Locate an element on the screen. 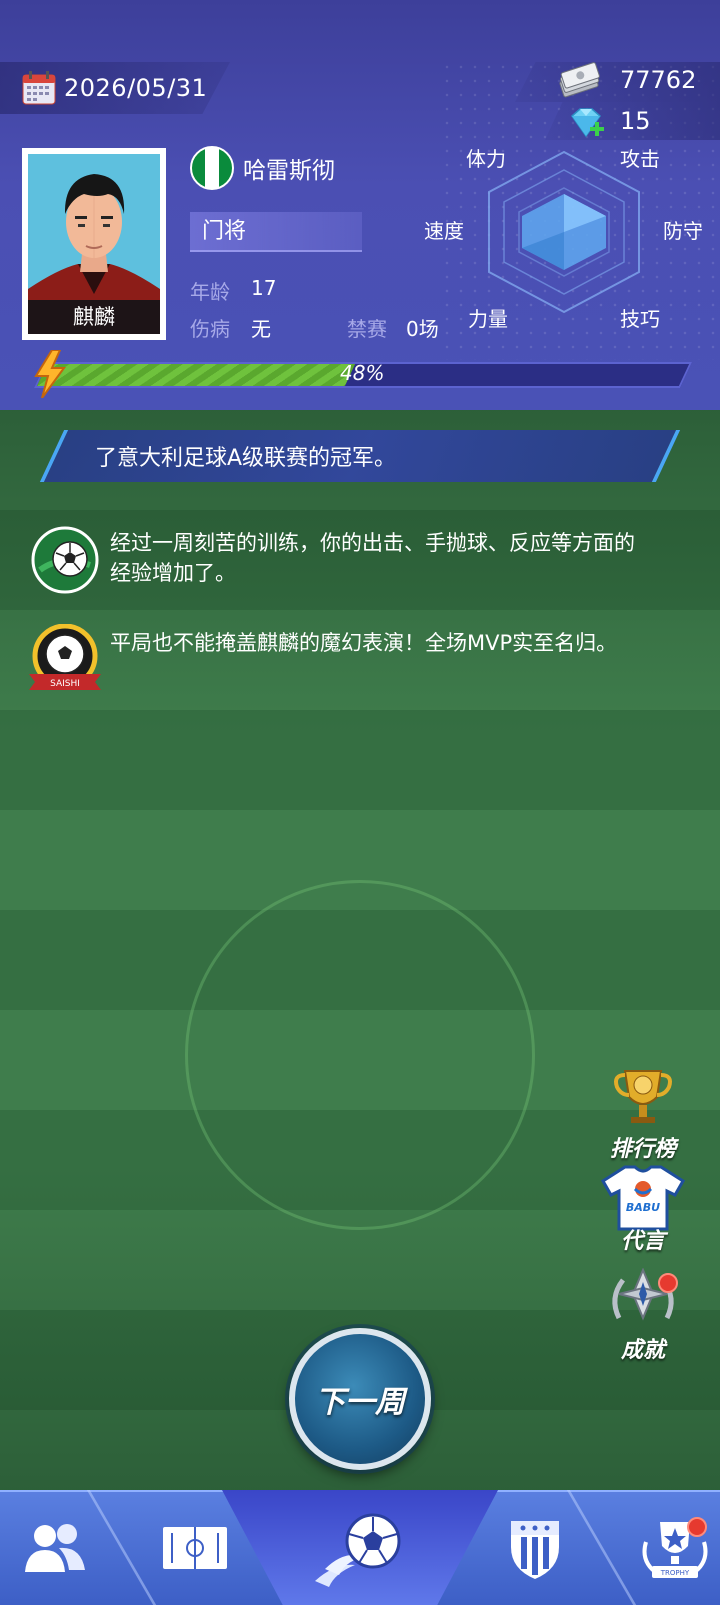 The height and width of the screenshot is (1605, 720). player-portrait: 麒麟 is located at coordinates (94, 244).